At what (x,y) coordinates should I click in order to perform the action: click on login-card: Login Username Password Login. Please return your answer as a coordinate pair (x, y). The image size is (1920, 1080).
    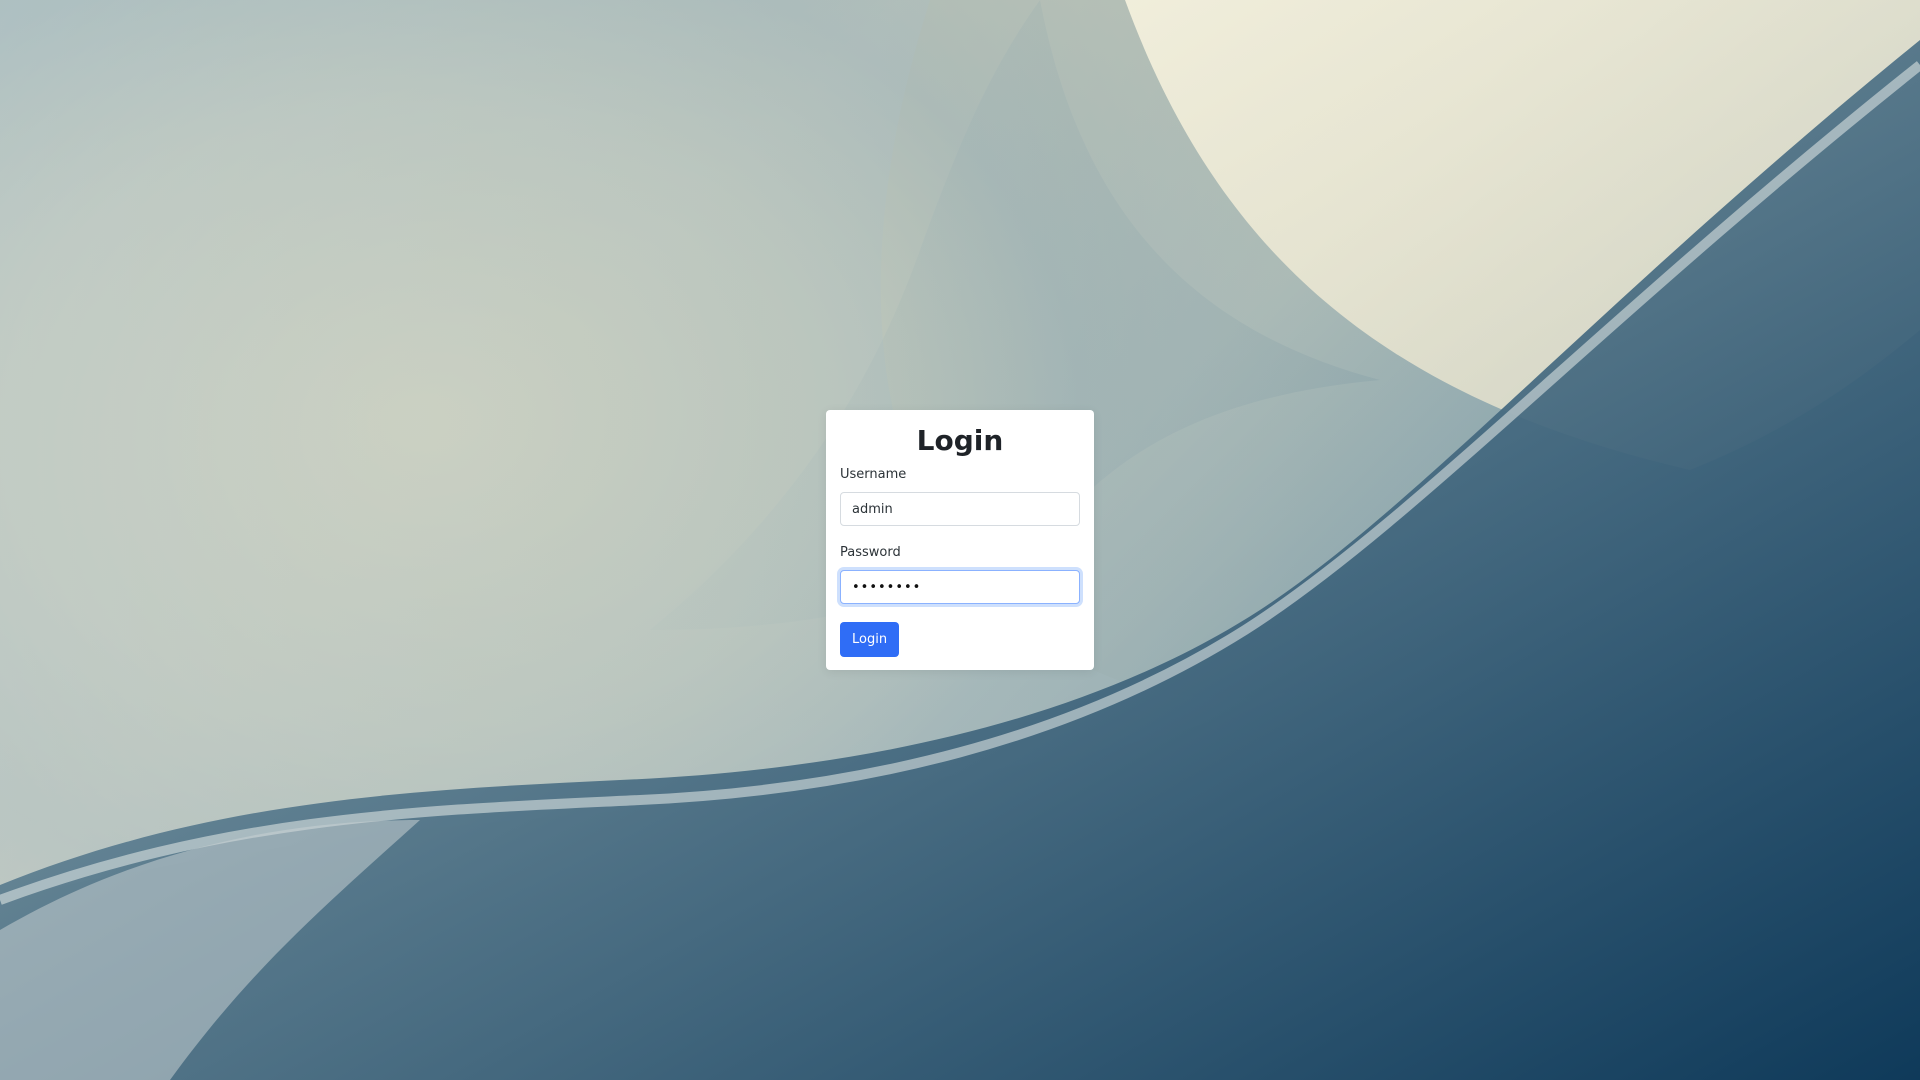
    Looking at the image, I should click on (960, 540).